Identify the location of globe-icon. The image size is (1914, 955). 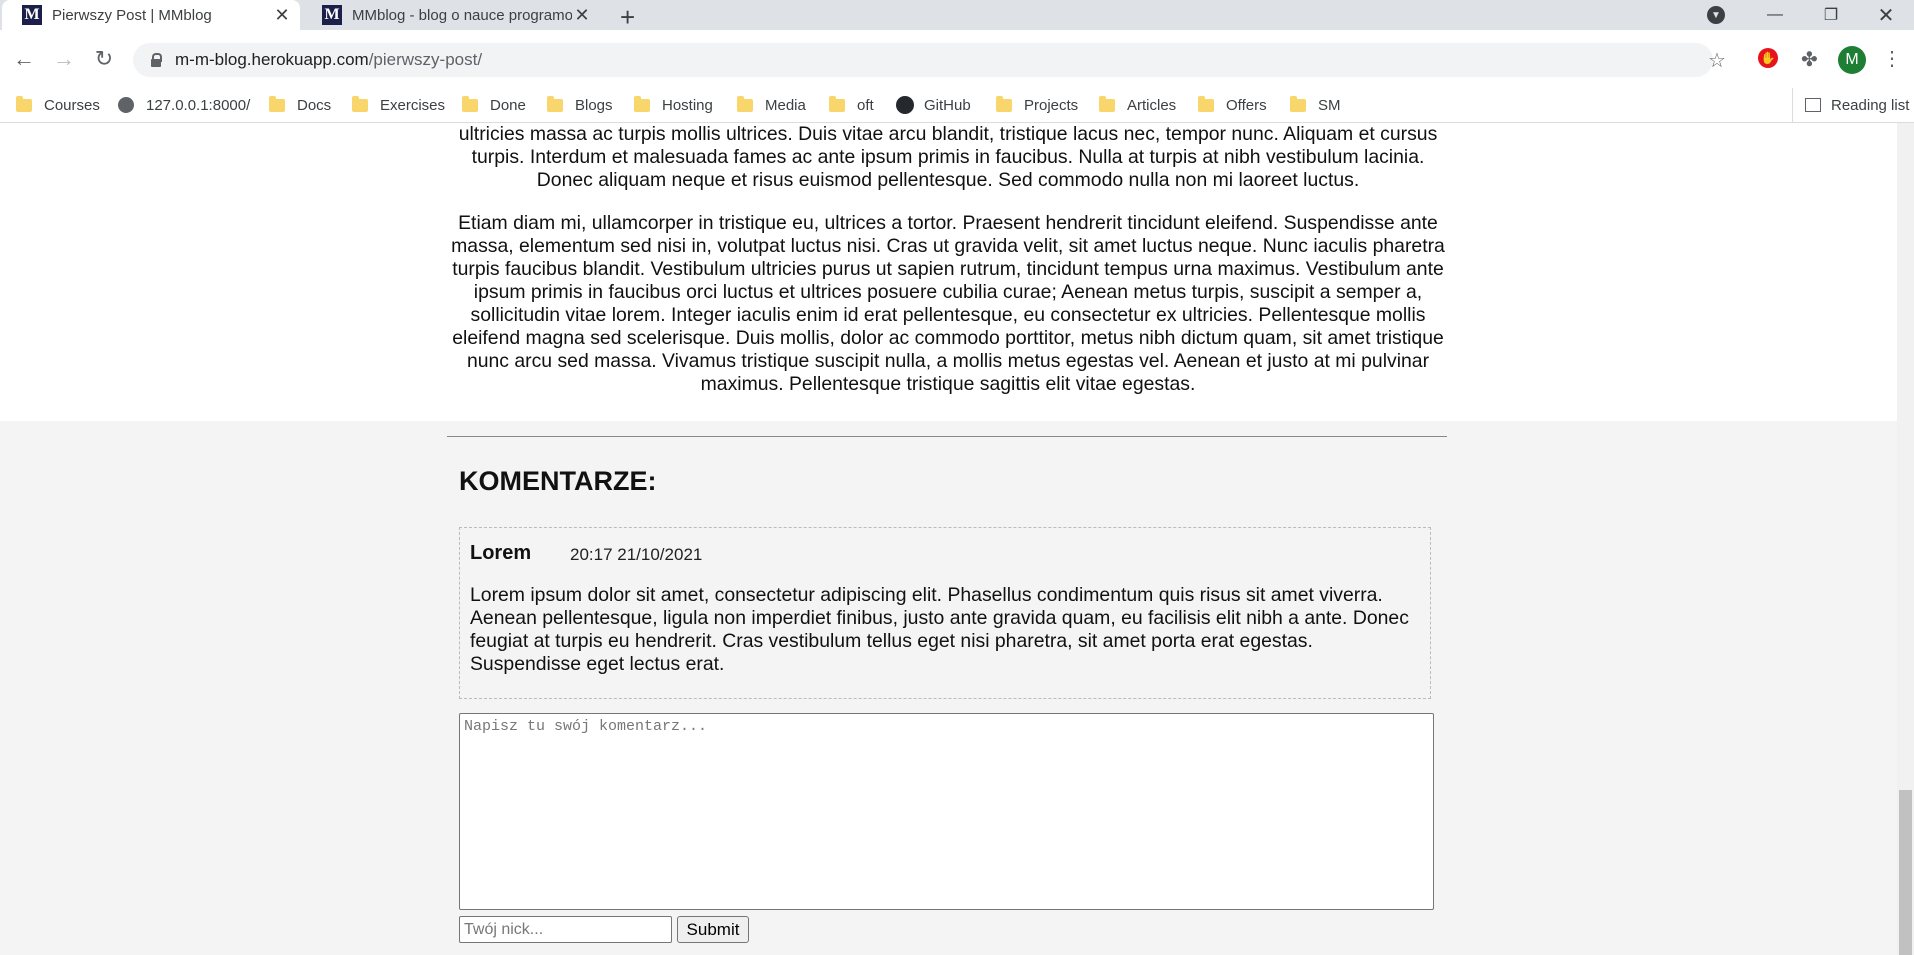
(126, 105).